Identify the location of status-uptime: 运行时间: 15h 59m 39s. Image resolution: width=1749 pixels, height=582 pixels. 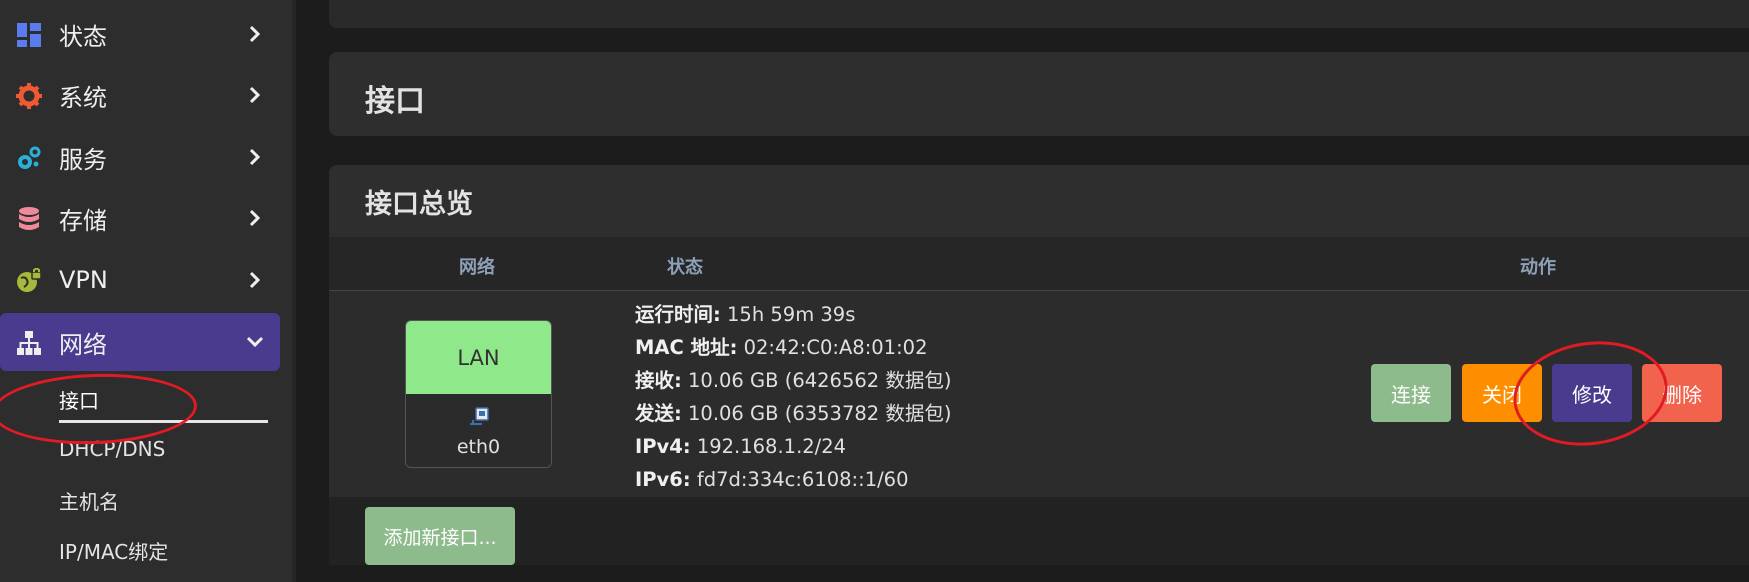
(793, 314).